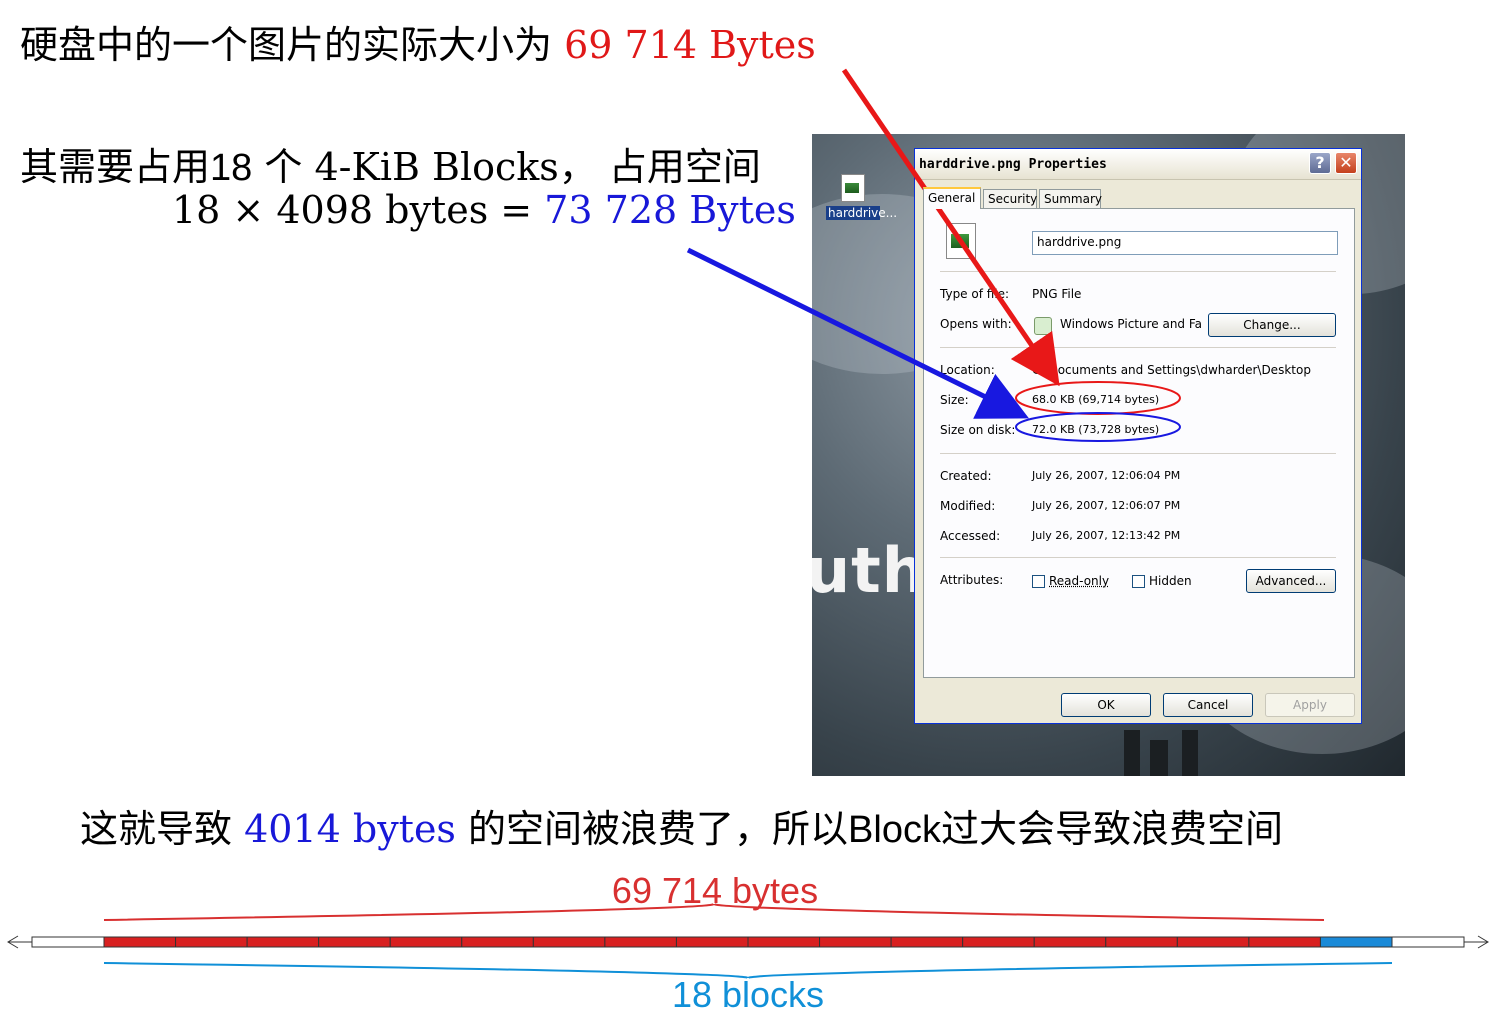 Image resolution: width=1496 pixels, height=1020 pixels. What do you see at coordinates (1111, 829) in the screenshot?
I see `conclusion-suffix: 过大会导致浪费空间` at bounding box center [1111, 829].